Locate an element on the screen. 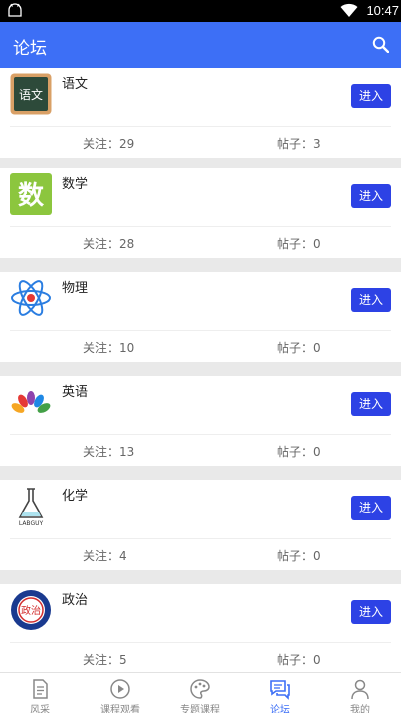 This screenshot has height=713, width=401. nav-label: 论坛 is located at coordinates (280, 709).